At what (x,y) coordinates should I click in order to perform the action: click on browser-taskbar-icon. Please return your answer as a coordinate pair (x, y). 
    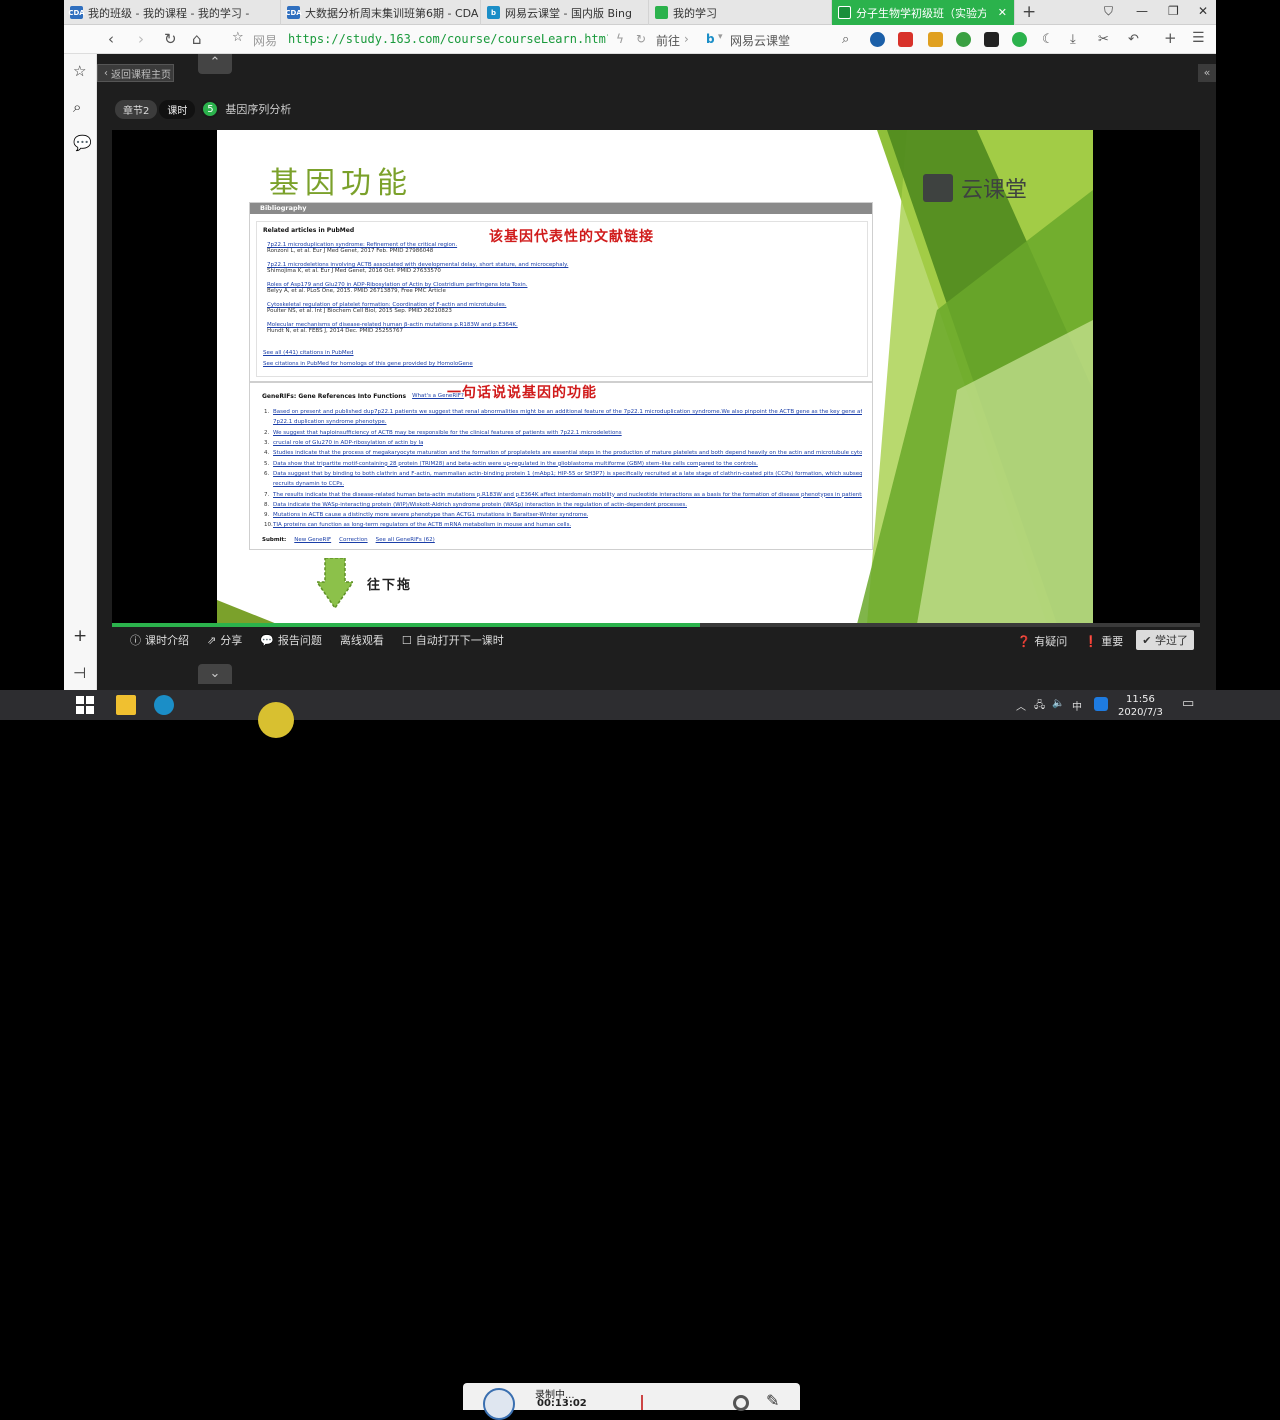
    Looking at the image, I should click on (164, 705).